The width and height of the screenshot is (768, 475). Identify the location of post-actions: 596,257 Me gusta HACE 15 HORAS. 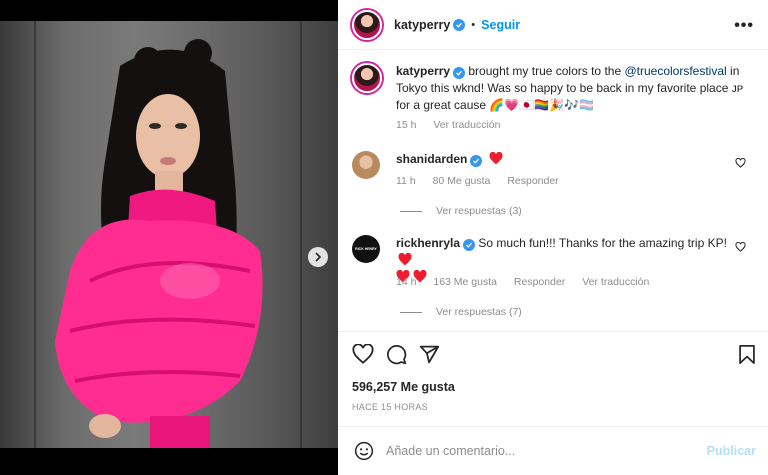
(553, 378).